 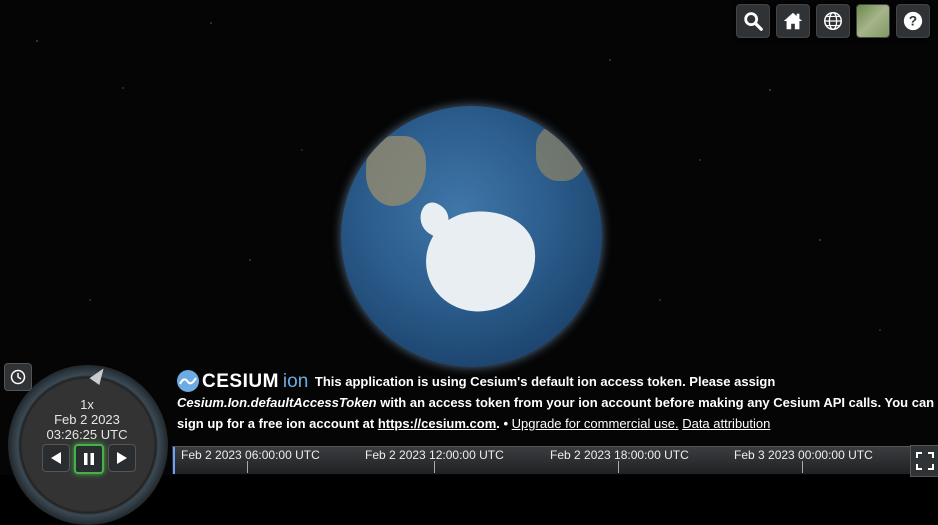 I want to click on base-layer-picker-button, so click(x=873, y=21).